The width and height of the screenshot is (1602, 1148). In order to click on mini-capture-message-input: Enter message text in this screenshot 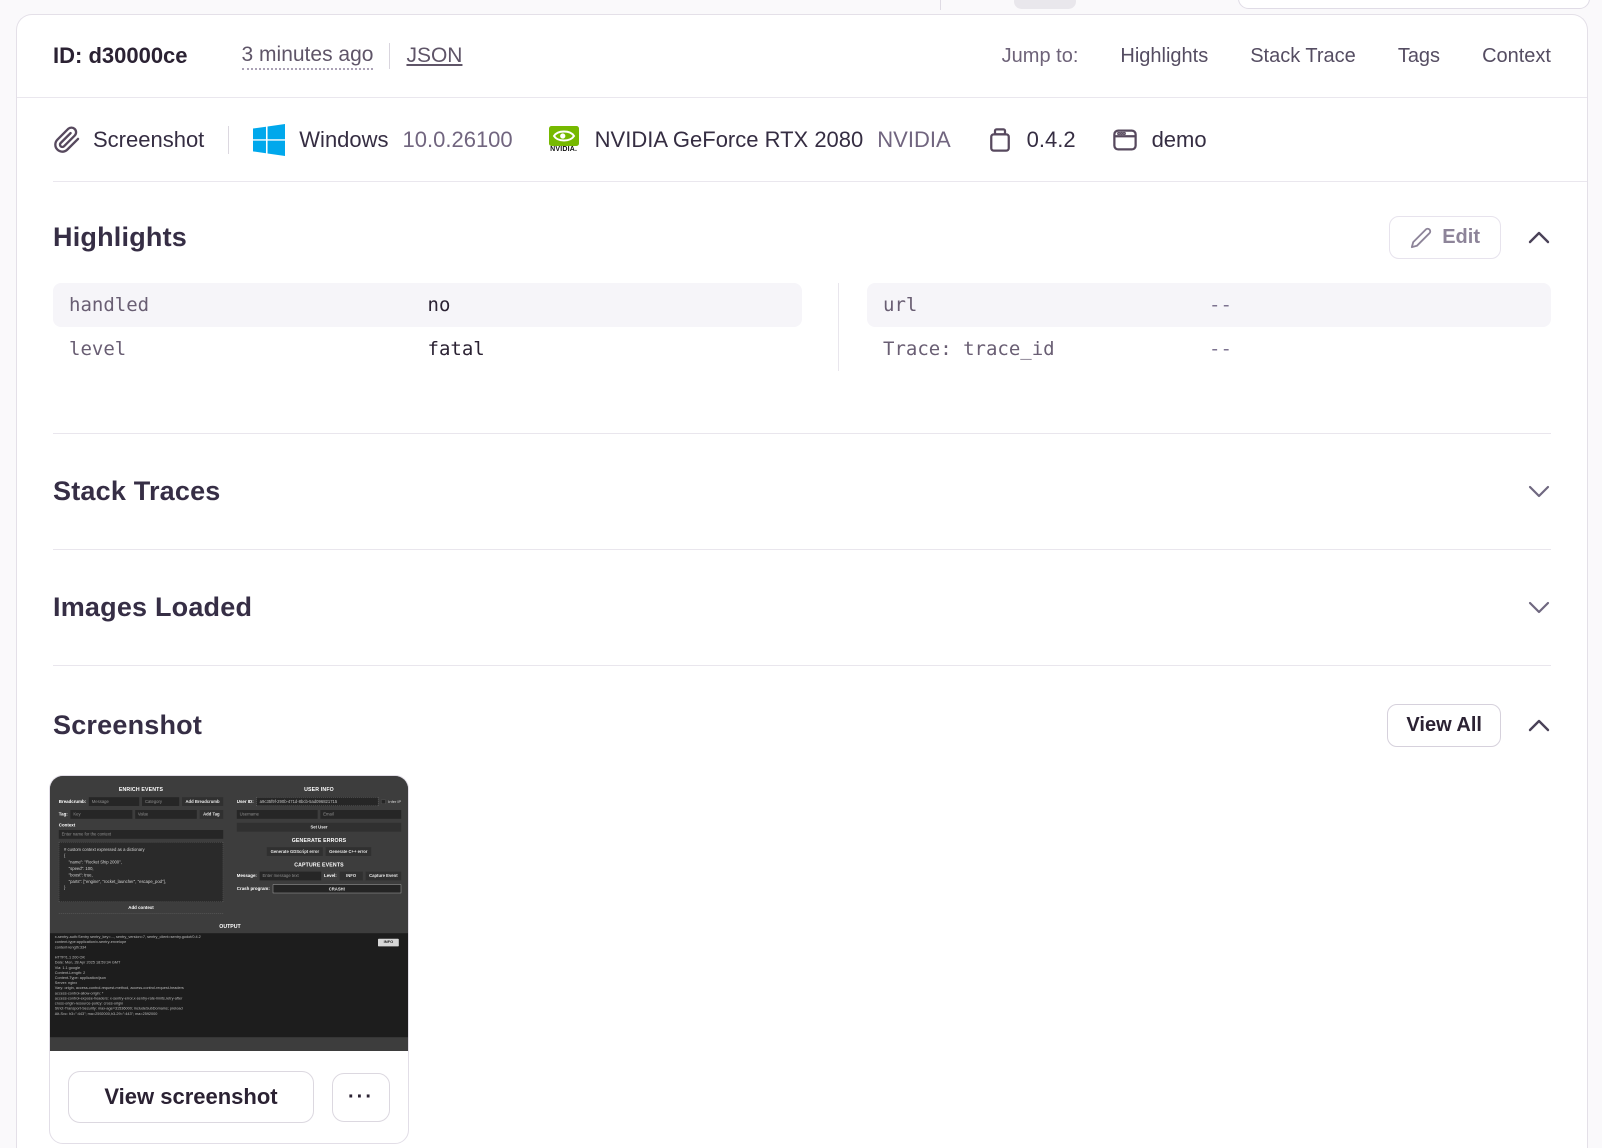, I will do `click(290, 876)`.